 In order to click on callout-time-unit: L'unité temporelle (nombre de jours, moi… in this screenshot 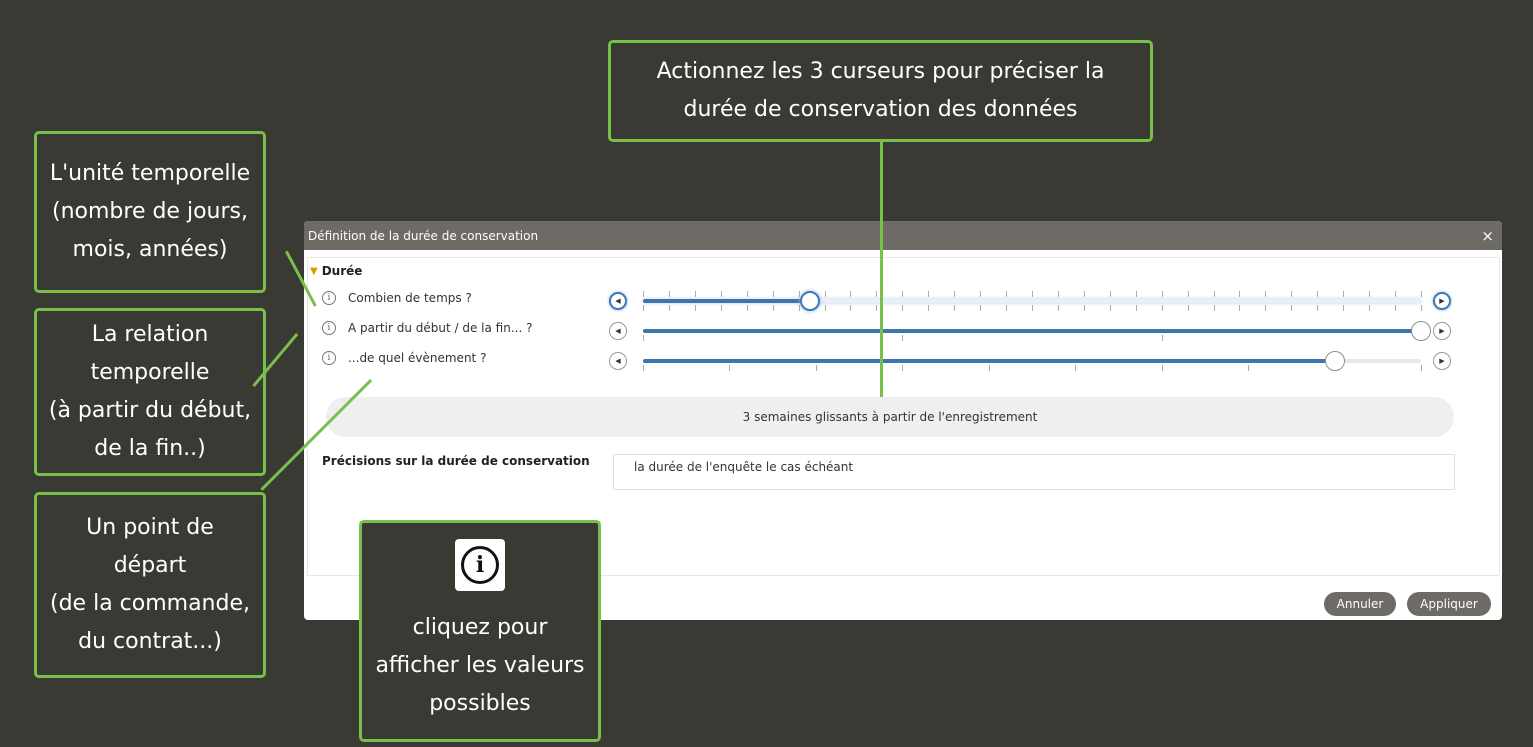, I will do `click(150, 212)`.